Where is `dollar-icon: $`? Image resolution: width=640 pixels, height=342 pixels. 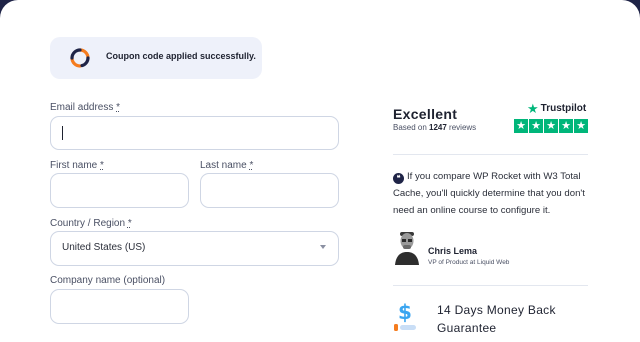
dollar-icon: $ is located at coordinates (405, 316).